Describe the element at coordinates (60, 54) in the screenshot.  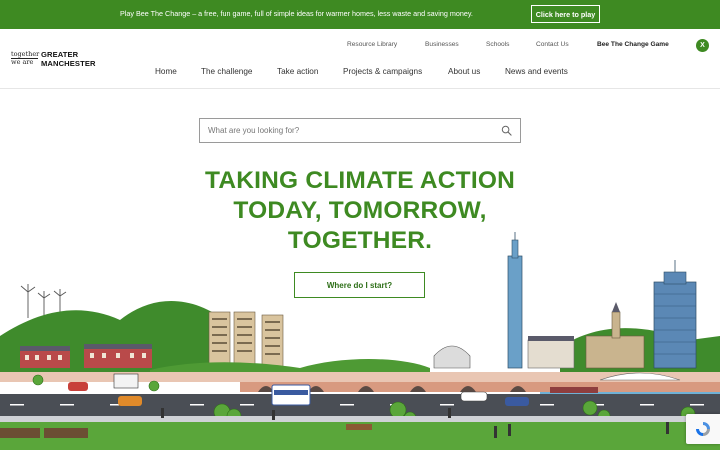
I see `logo-text-greater: GREATER` at that location.